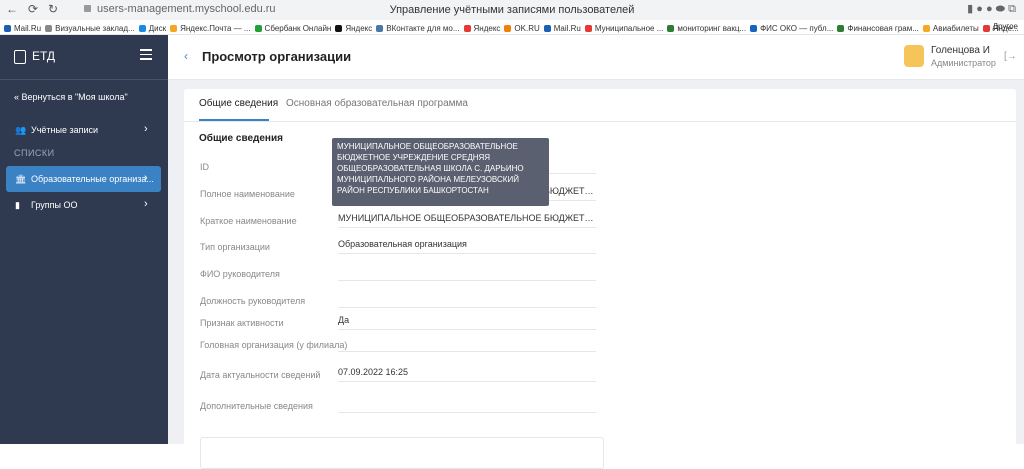  I want to click on tab-general: Общие сведения, so click(238, 103).